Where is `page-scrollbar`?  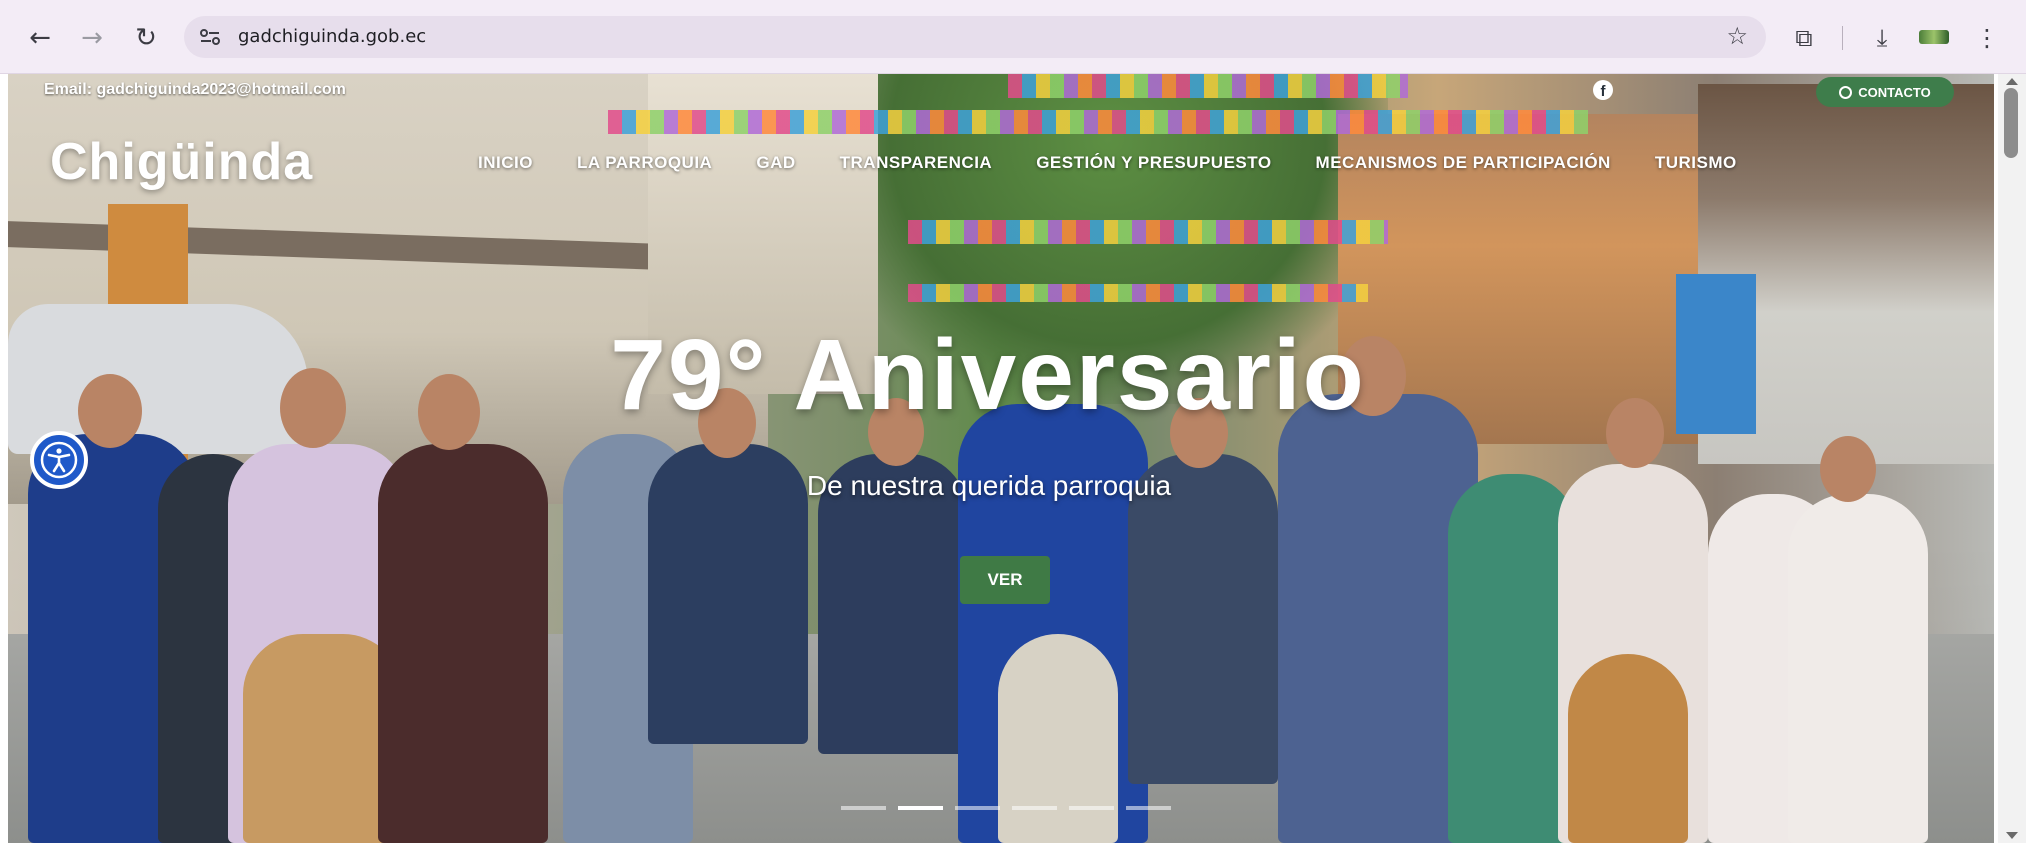 page-scrollbar is located at coordinates (2012, 458).